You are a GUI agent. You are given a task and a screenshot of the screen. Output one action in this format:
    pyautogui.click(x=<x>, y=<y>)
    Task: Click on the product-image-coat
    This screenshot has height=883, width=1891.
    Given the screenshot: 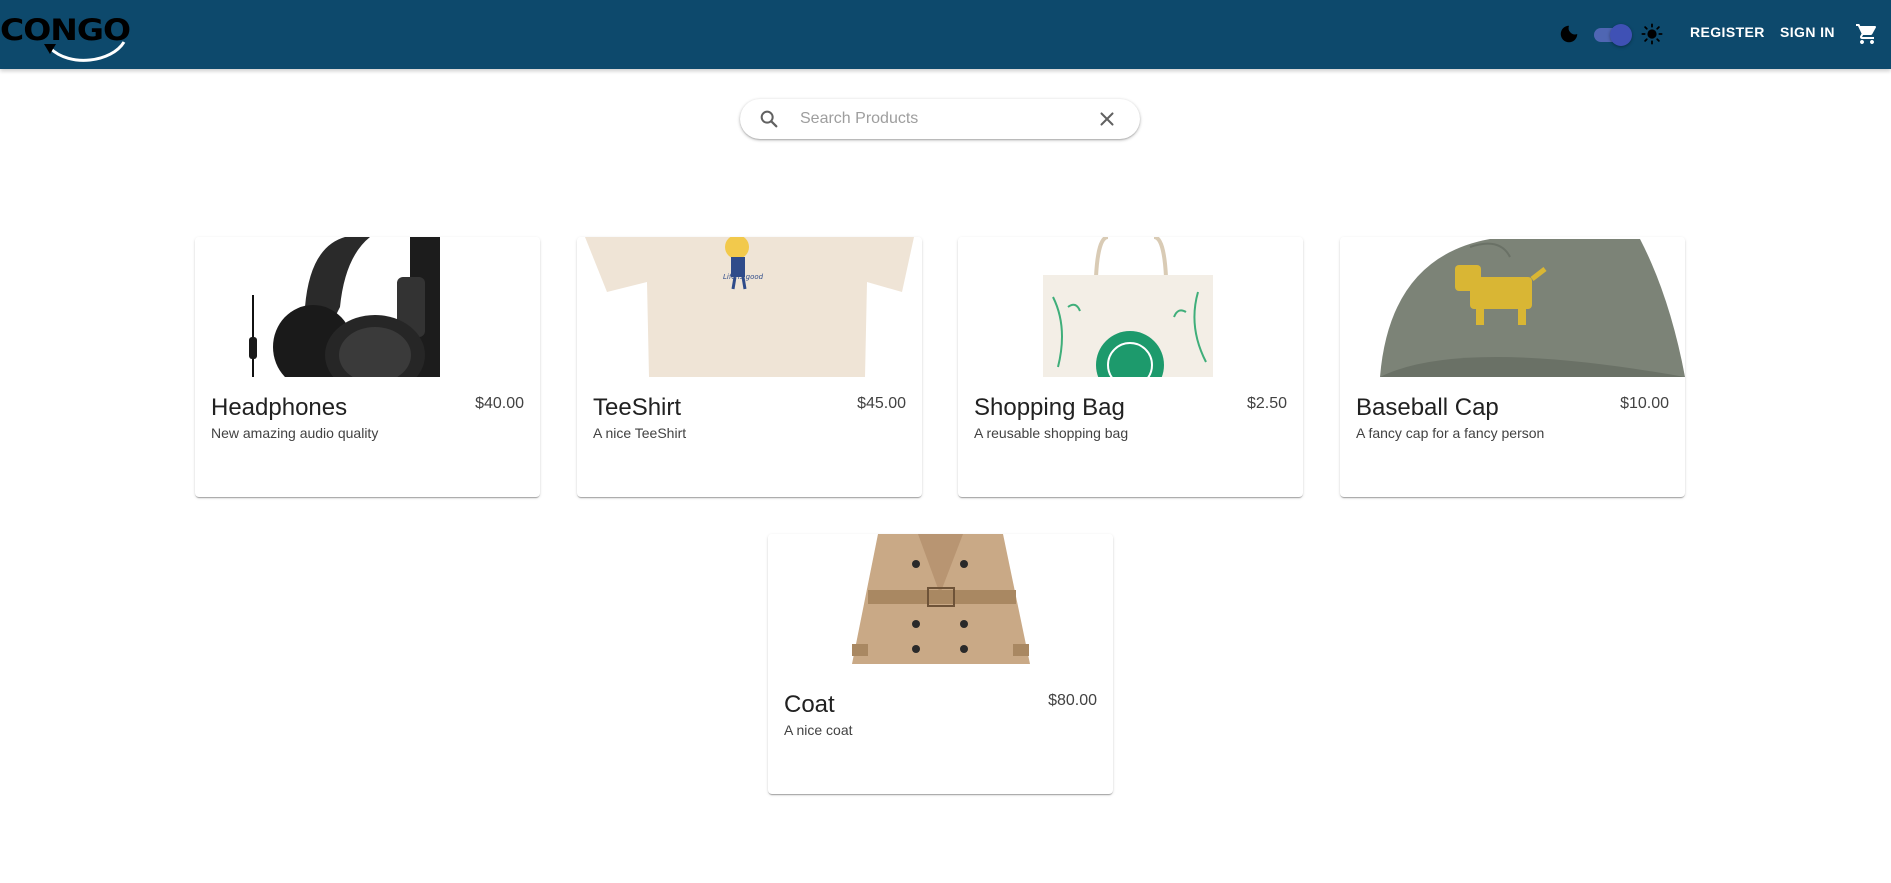 What is the action you would take?
    pyautogui.click(x=940, y=604)
    